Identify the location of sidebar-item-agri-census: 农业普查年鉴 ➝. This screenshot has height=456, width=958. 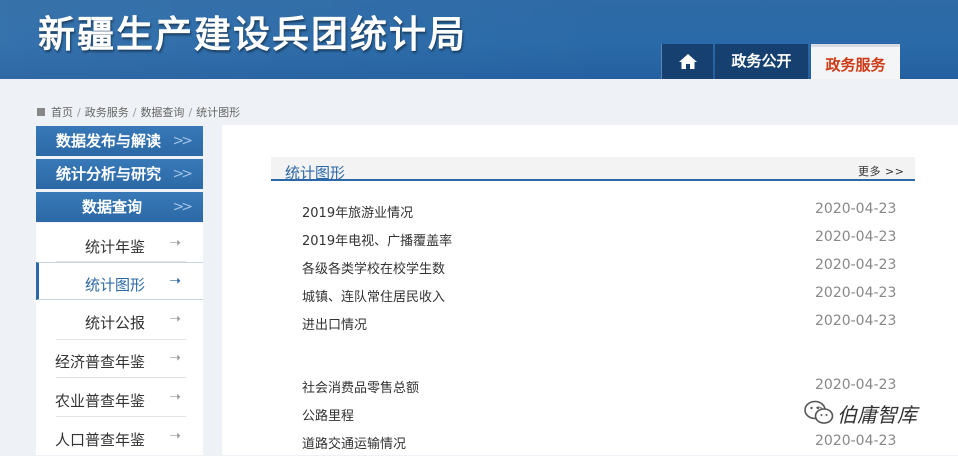
(119, 398).